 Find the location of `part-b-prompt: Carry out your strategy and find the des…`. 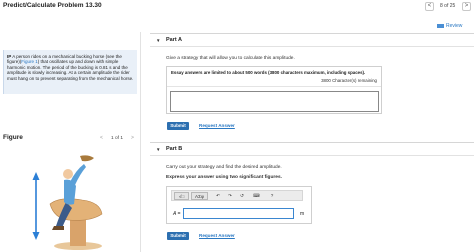

part-b-prompt: Carry out your strategy and find the des… is located at coordinates (224, 167).